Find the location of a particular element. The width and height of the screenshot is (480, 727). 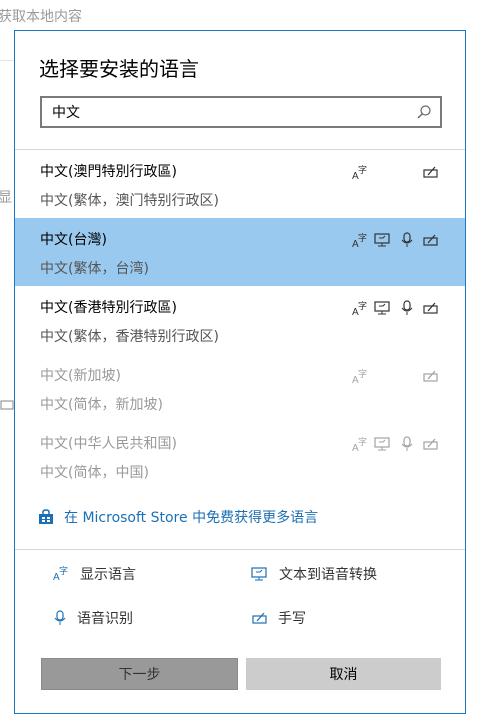

dialog-title: 选择要安装的语言 is located at coordinates (119, 69).